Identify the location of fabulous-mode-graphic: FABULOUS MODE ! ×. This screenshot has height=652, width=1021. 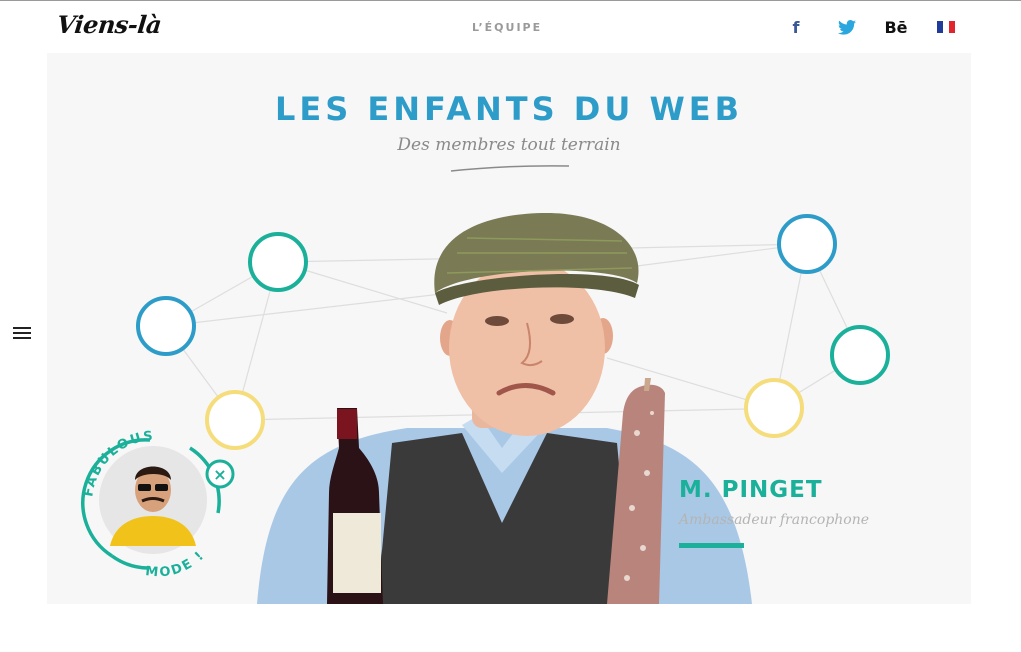
(158, 505).